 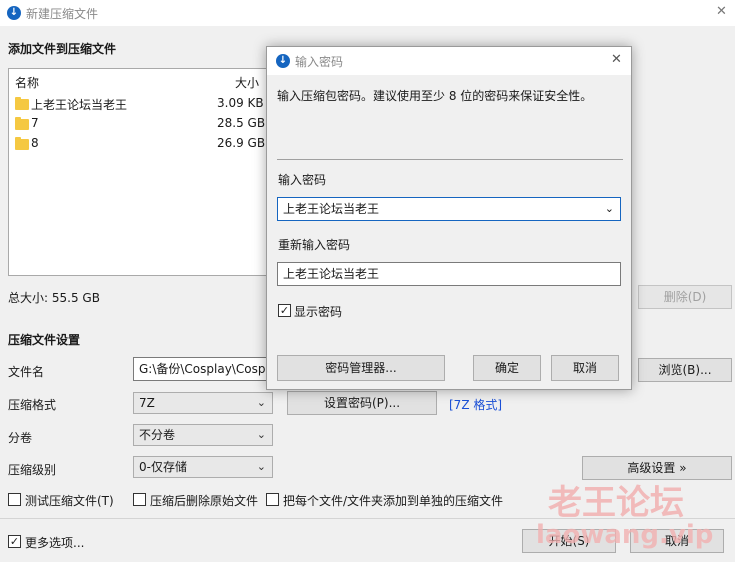 I want to click on file-size: 26.9 GB, so click(x=241, y=143).